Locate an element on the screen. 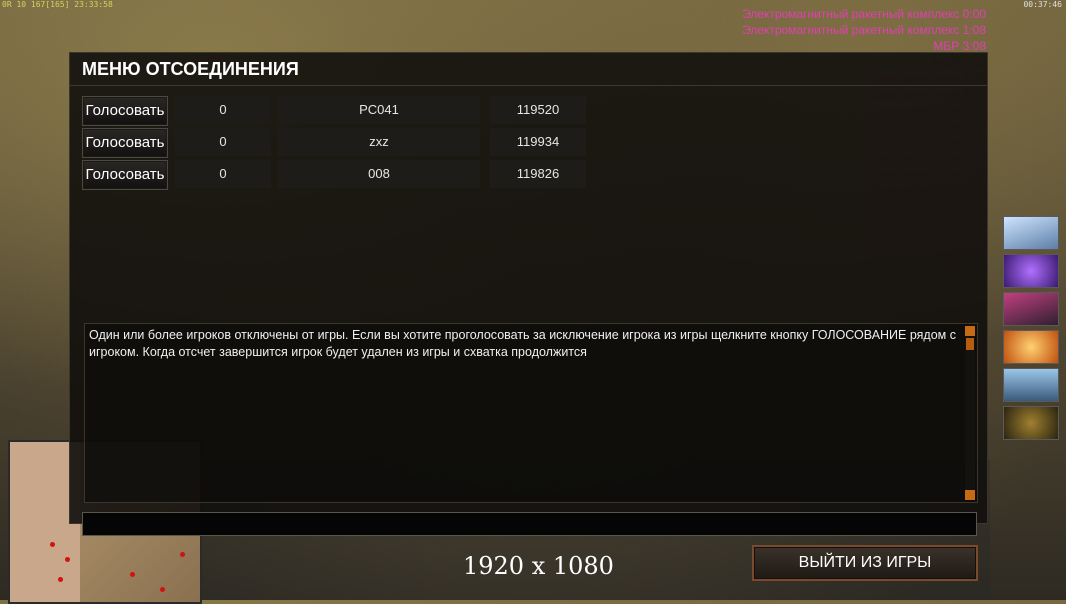 Image resolution: width=1066 pixels, height=604 pixels. rocket-launch-icon is located at coordinates (1031, 385).